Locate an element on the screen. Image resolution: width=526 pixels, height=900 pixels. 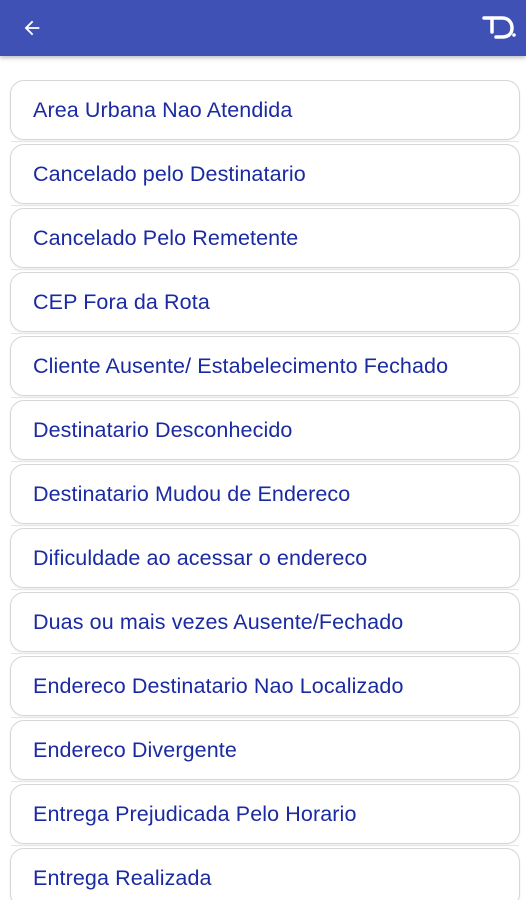
app-logo-icon is located at coordinates (499, 27).